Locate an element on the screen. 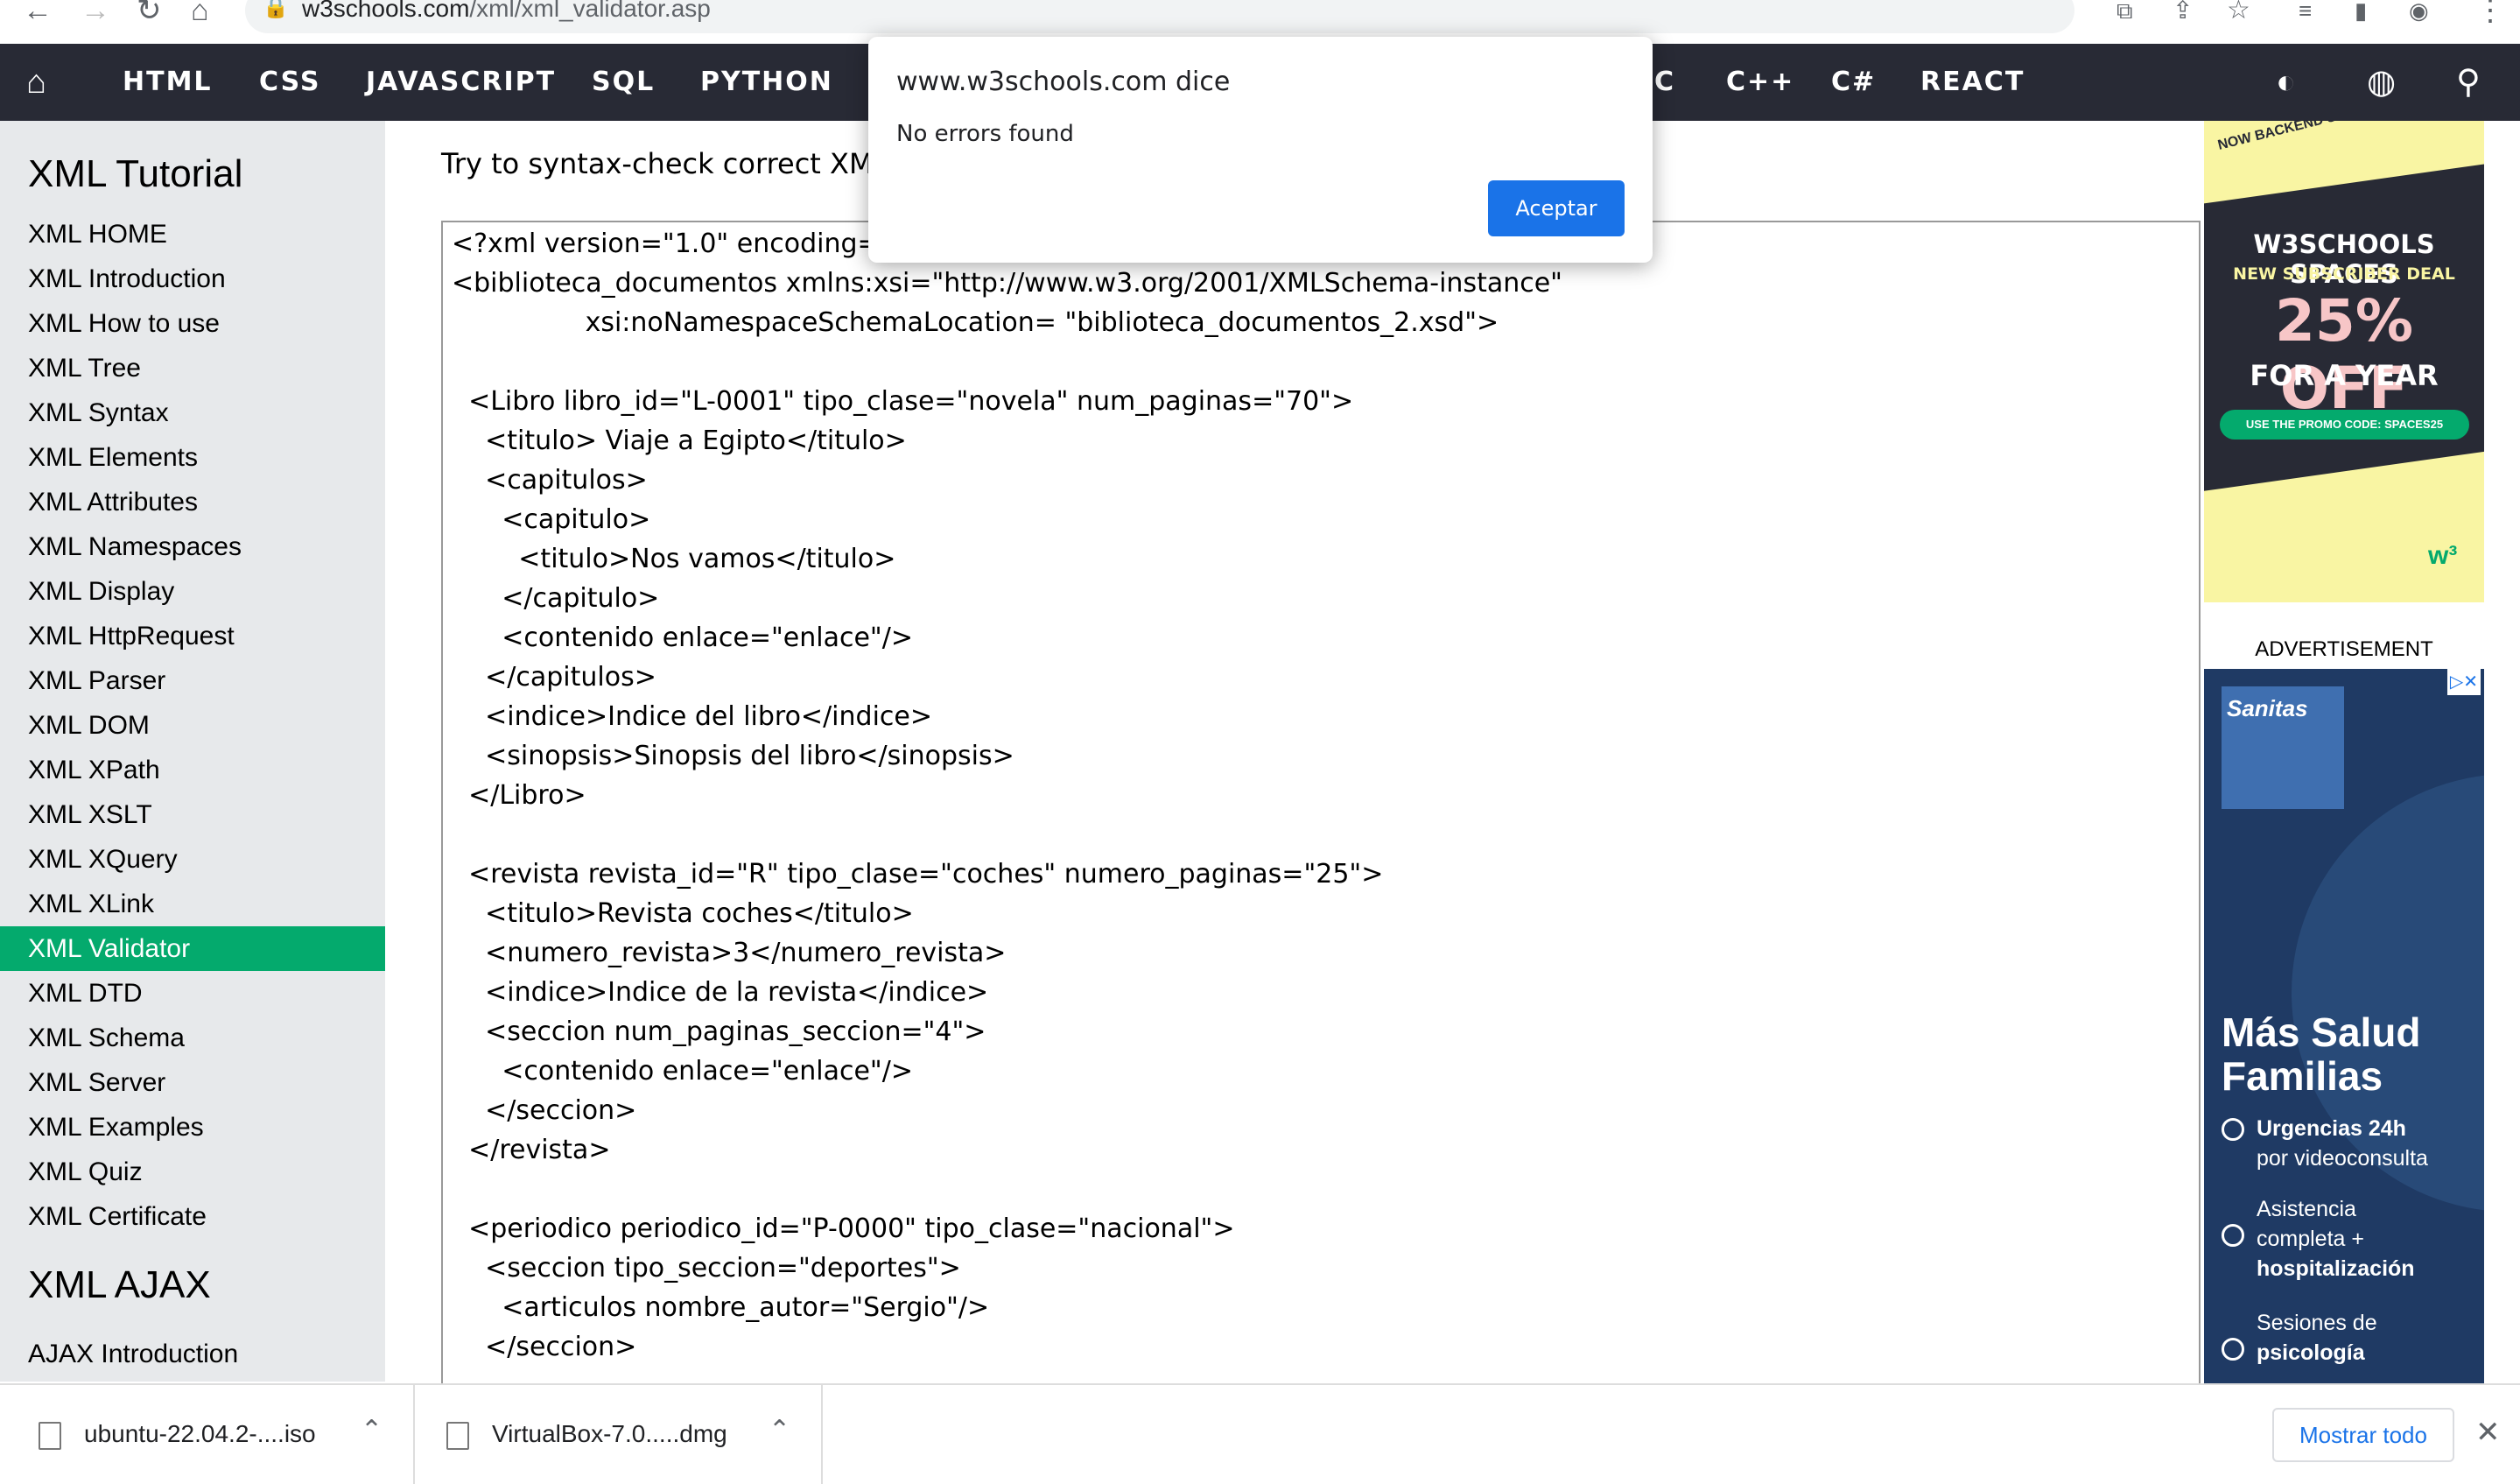 This screenshot has width=2520, height=1484. sidebar-item: XML HOME is located at coordinates (192, 234).